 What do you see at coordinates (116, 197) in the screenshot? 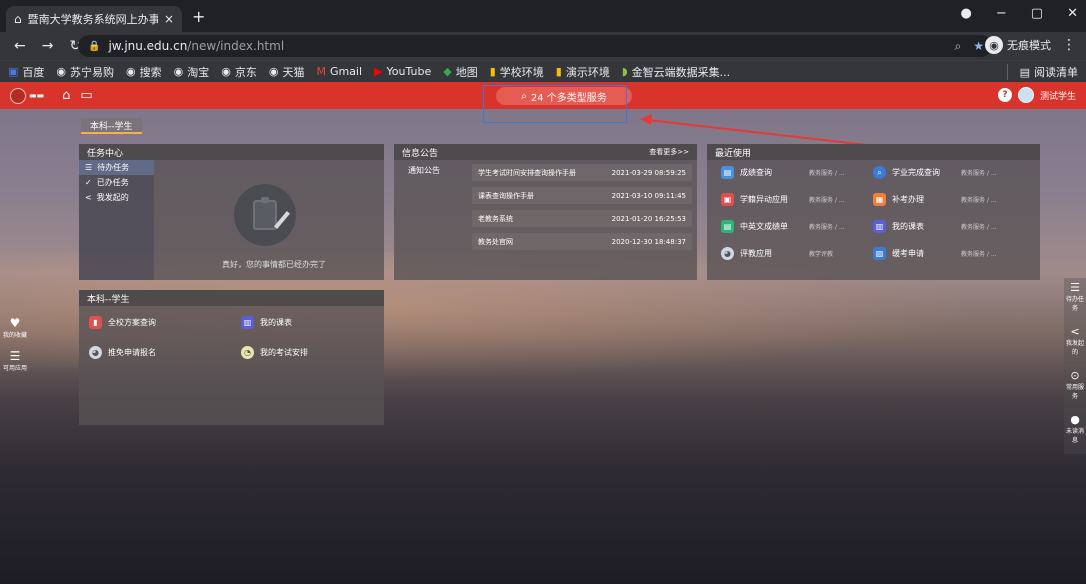
I see `task-item-started: < 我发起的` at bounding box center [116, 197].